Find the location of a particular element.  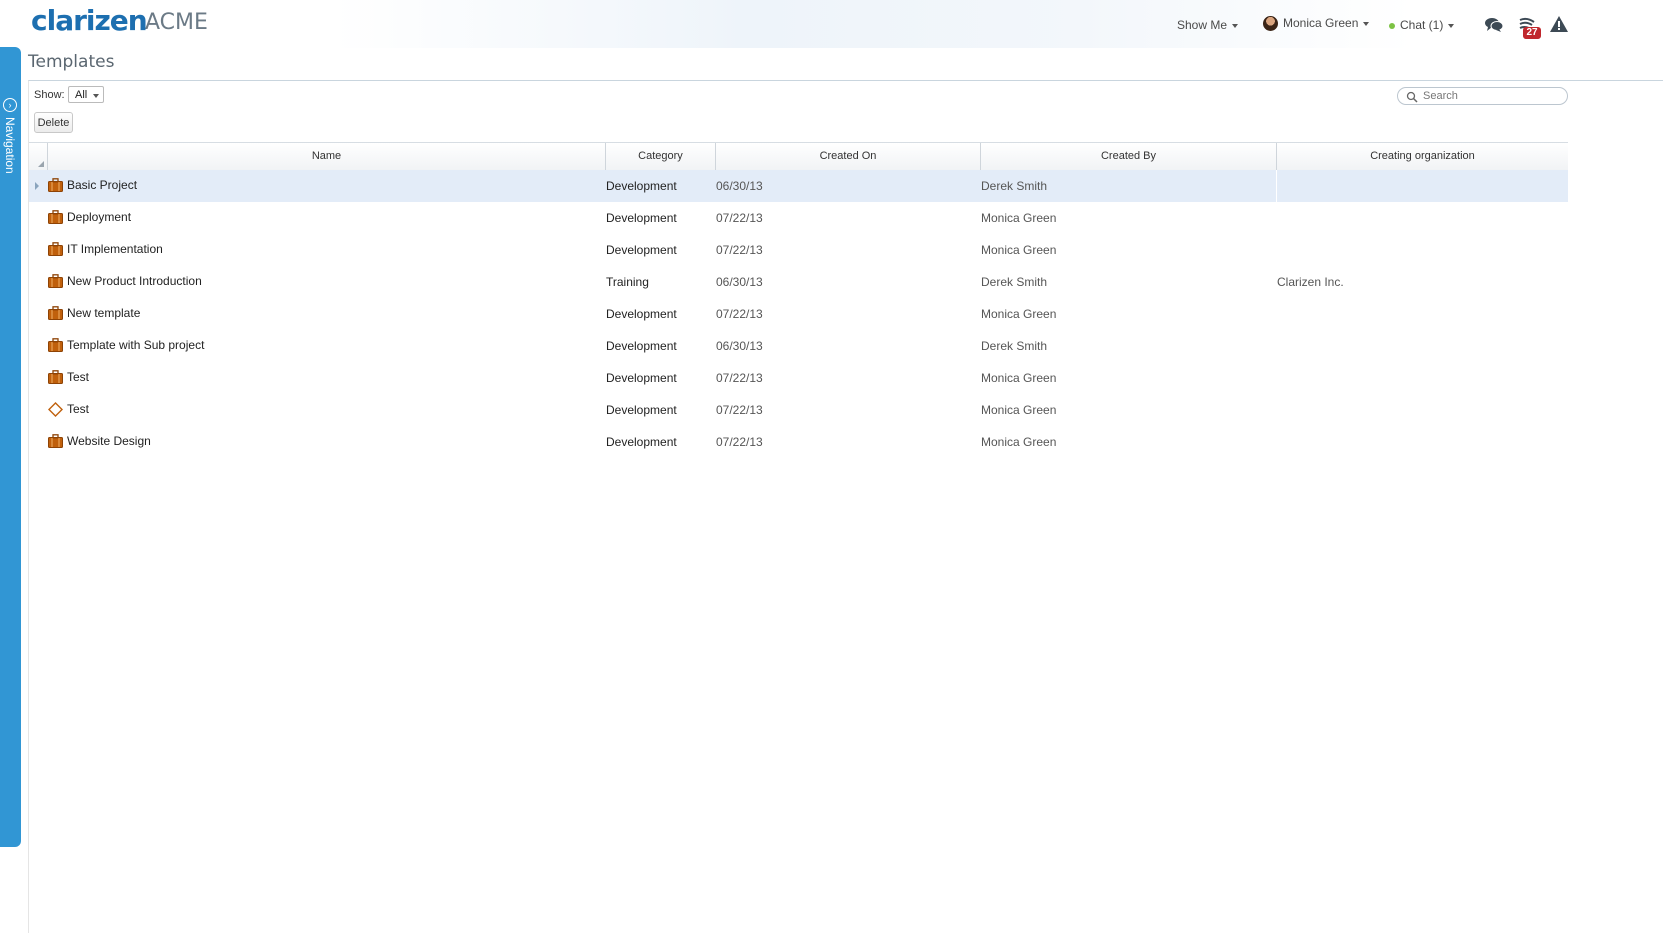

column-header-category: Category is located at coordinates (661, 156).